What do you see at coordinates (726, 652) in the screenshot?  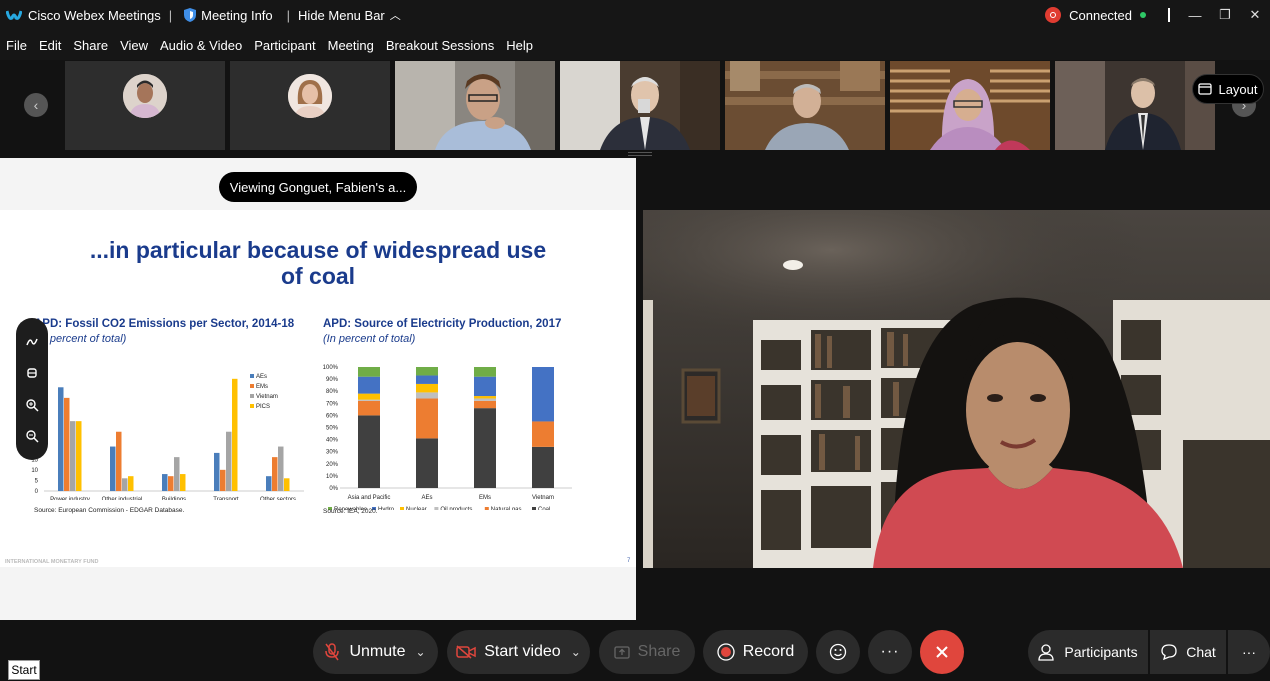 I see `record-icon` at bounding box center [726, 652].